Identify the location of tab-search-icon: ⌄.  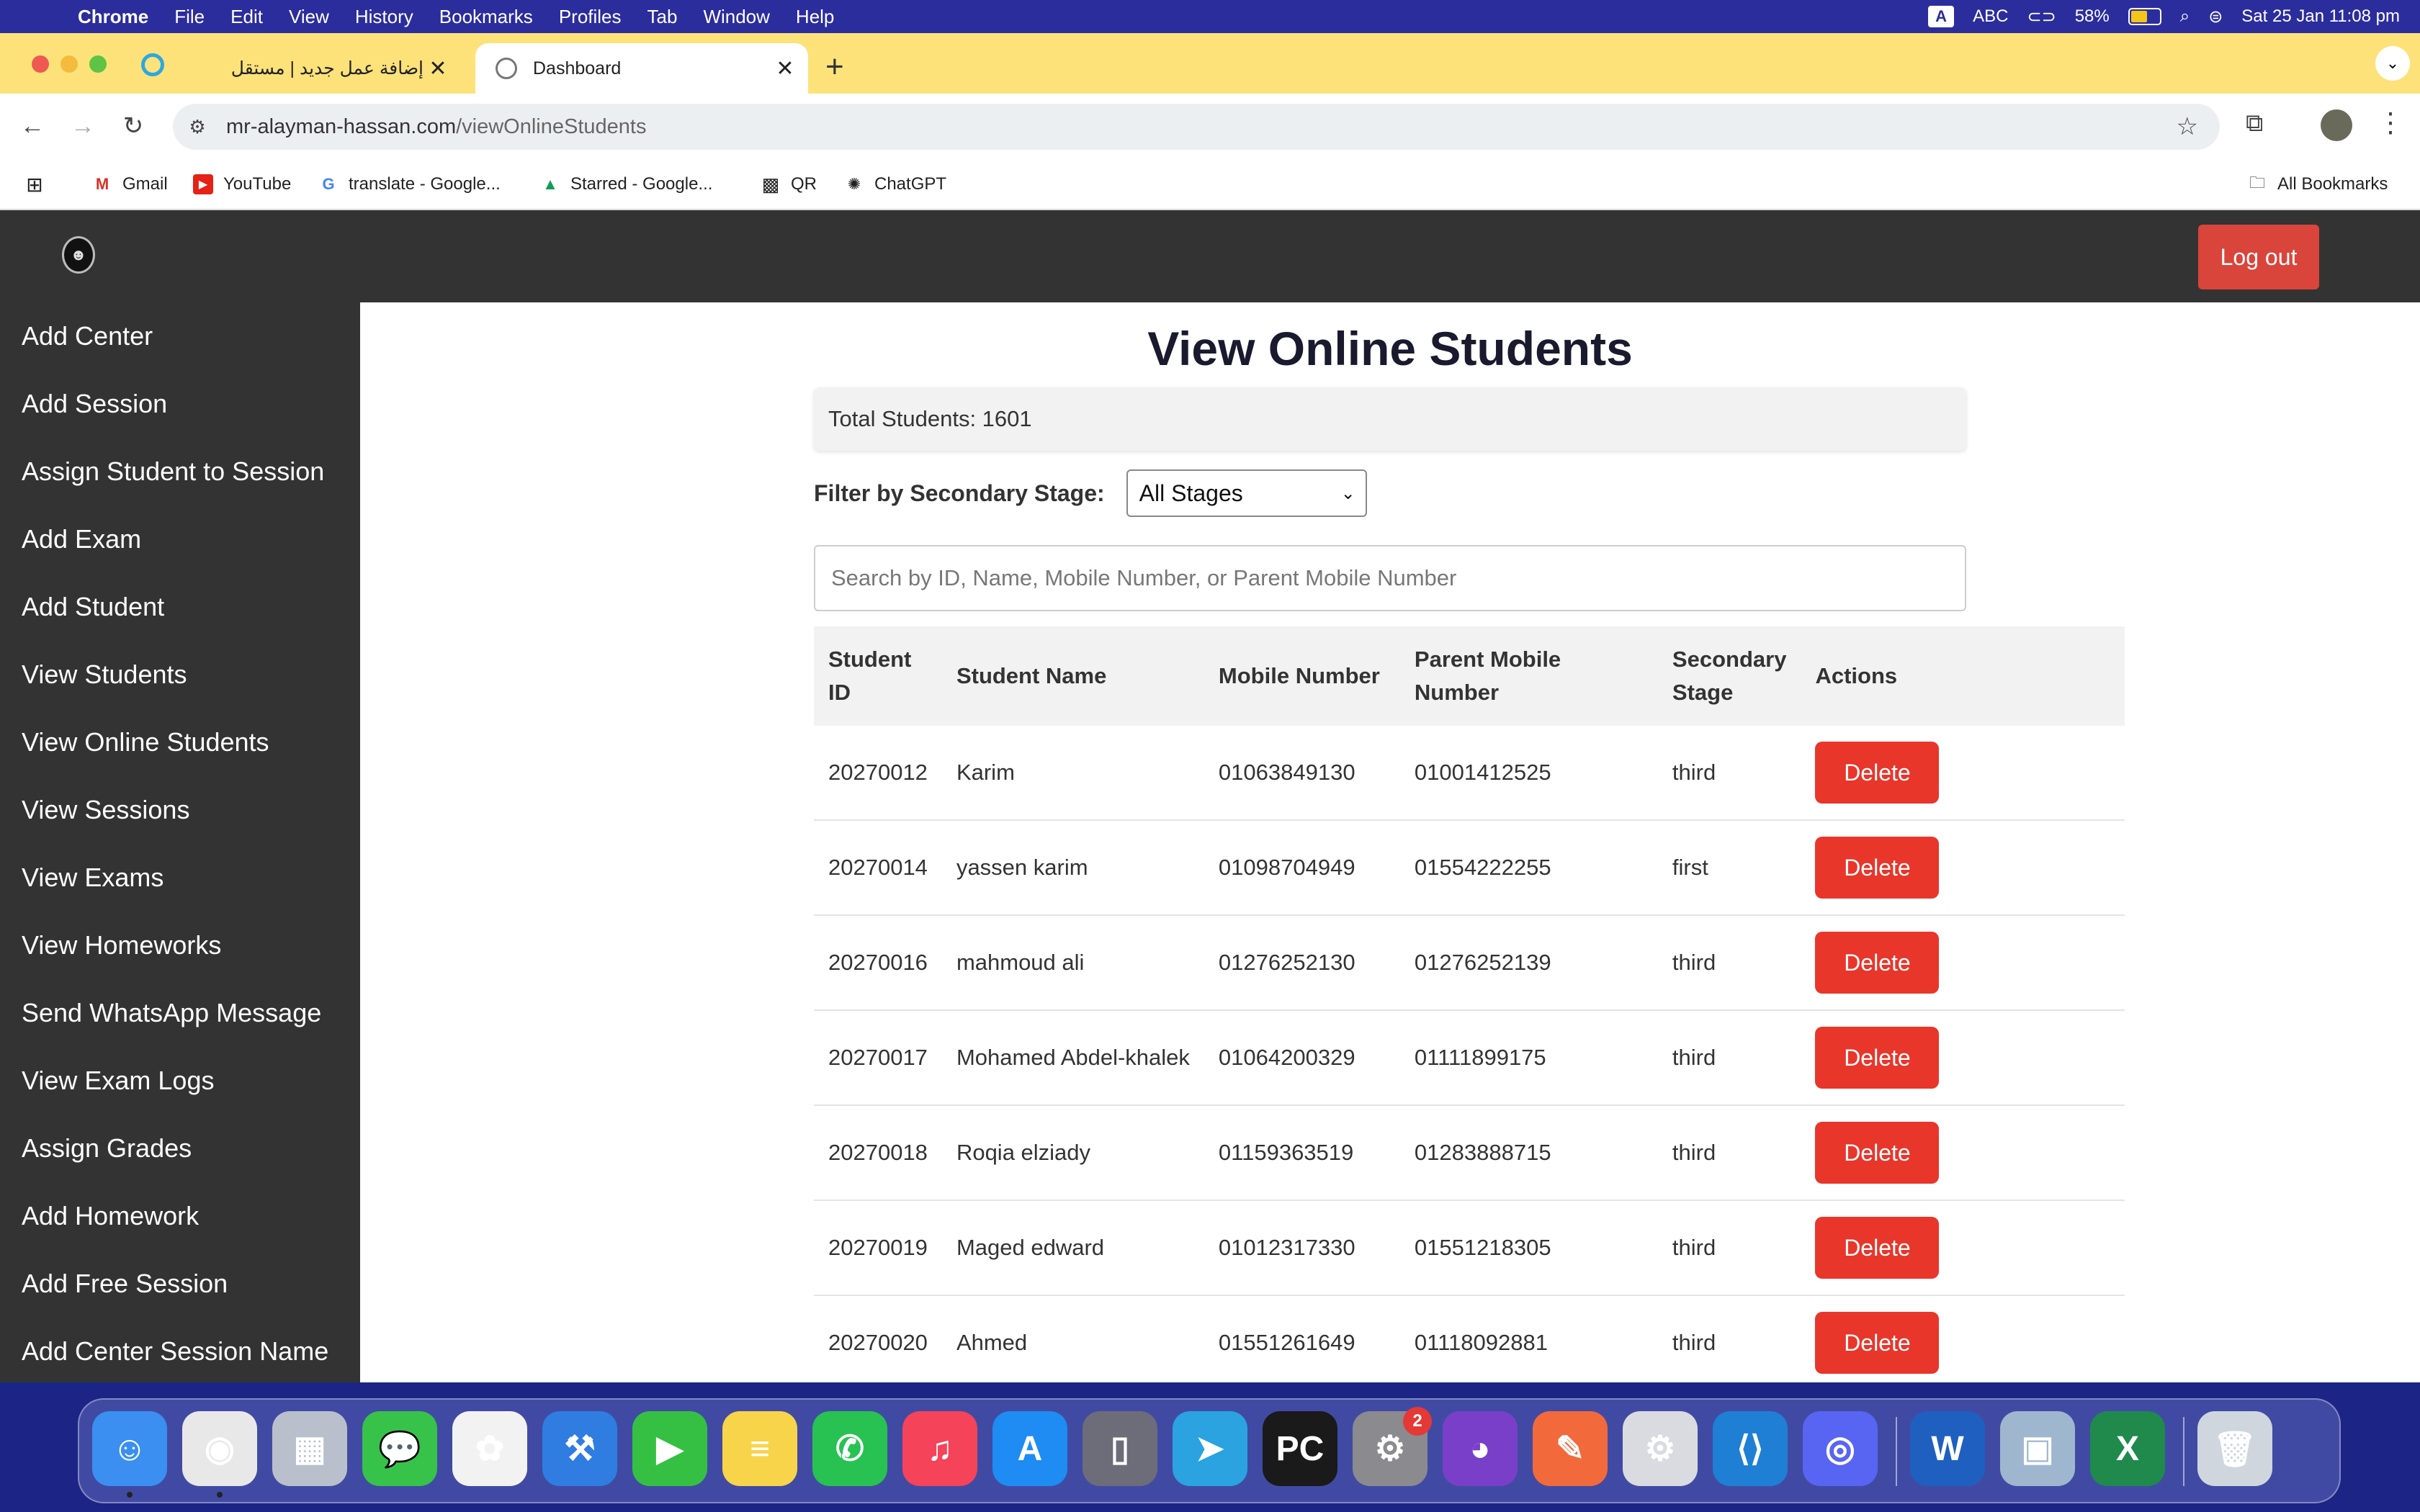
(2392, 63).